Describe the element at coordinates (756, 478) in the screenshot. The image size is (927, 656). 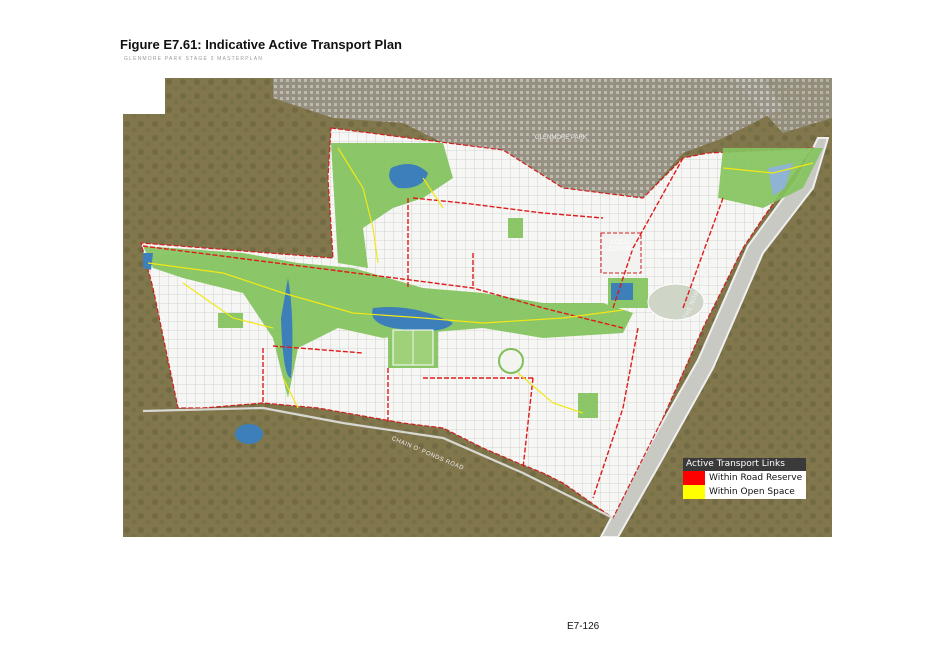
I see `legend-label-road-reserve: Within Road Reserve` at that location.